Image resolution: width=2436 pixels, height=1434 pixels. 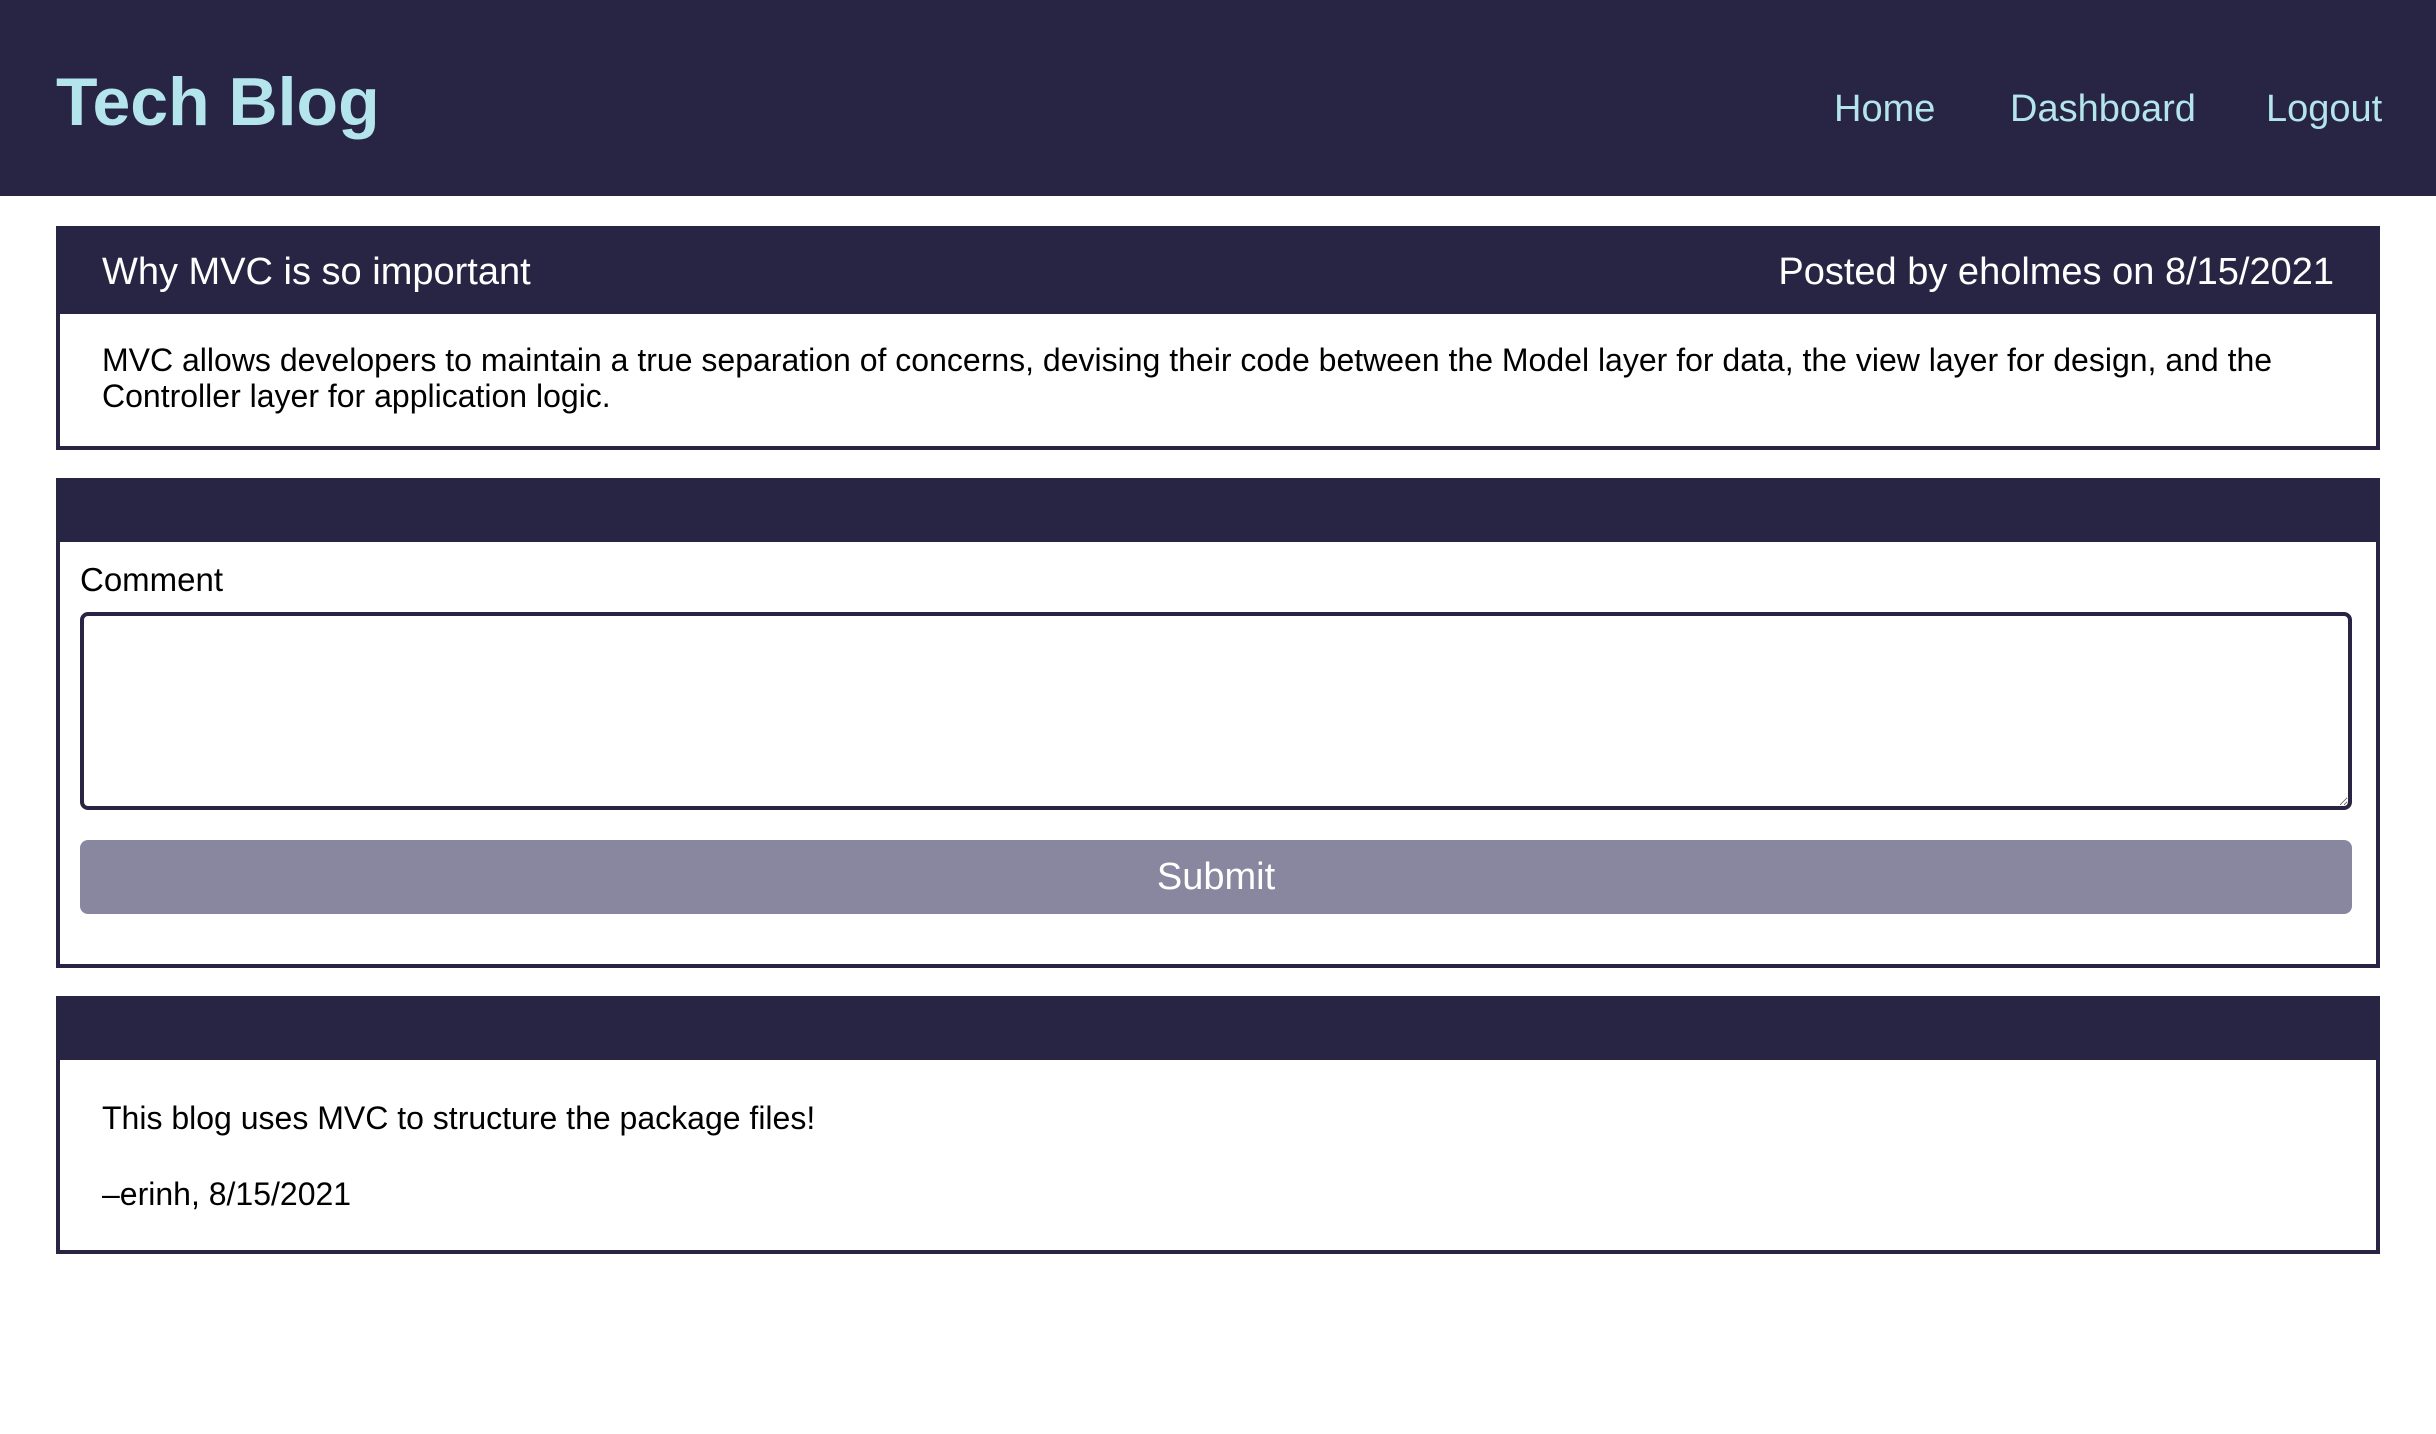 What do you see at coordinates (2324, 109) in the screenshot?
I see `nav-logout-link: Logout` at bounding box center [2324, 109].